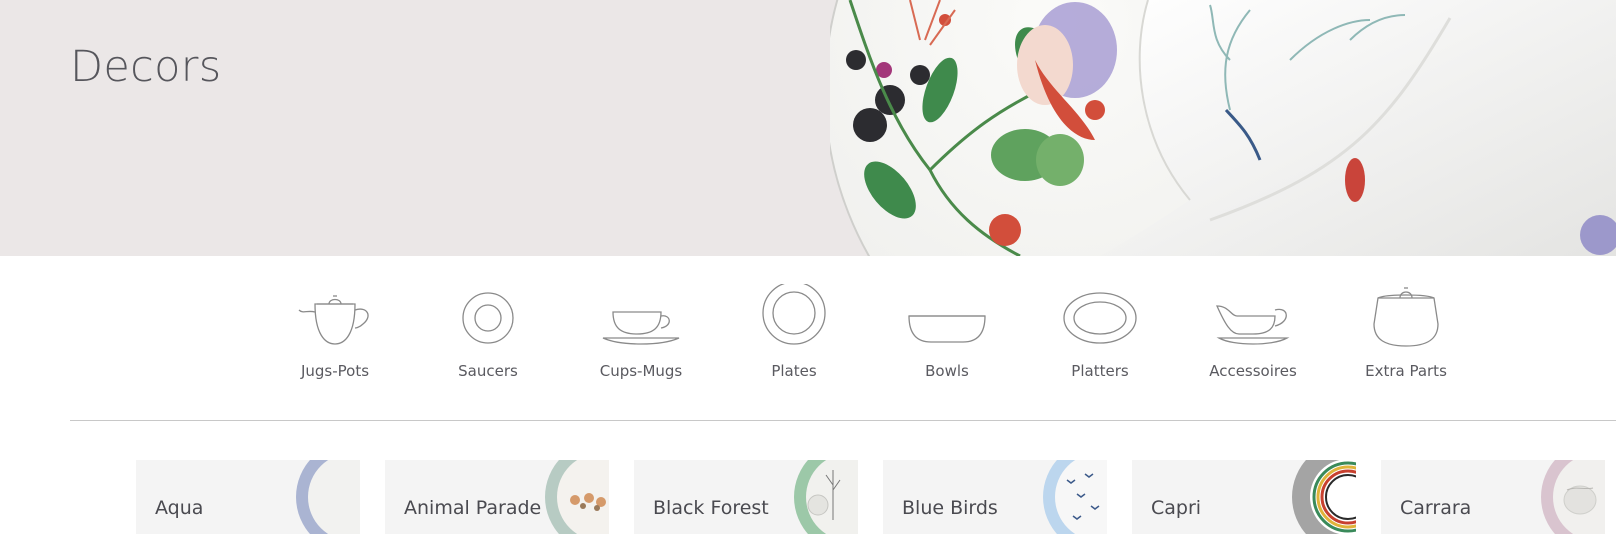 This screenshot has width=1616, height=553. Describe the element at coordinates (794, 371) in the screenshot. I see `category-label: Plates` at that location.